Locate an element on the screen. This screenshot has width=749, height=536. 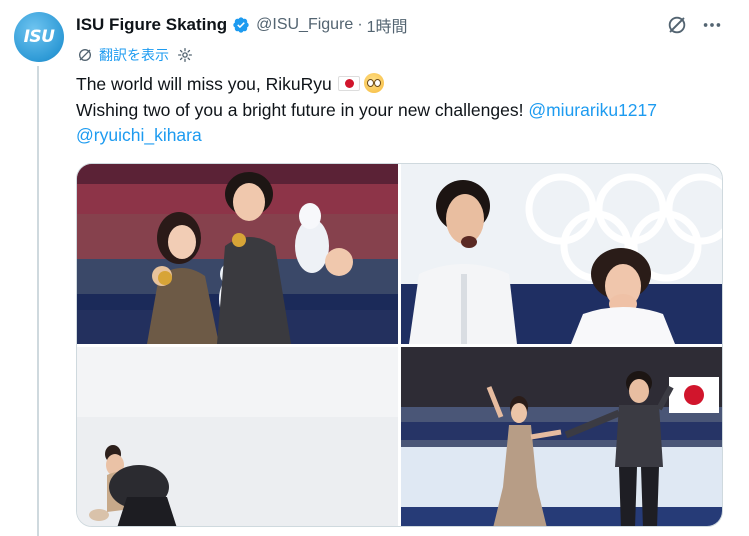
tweet-text-line3: @ryuichi_kihara is located at coordinates (139, 135).